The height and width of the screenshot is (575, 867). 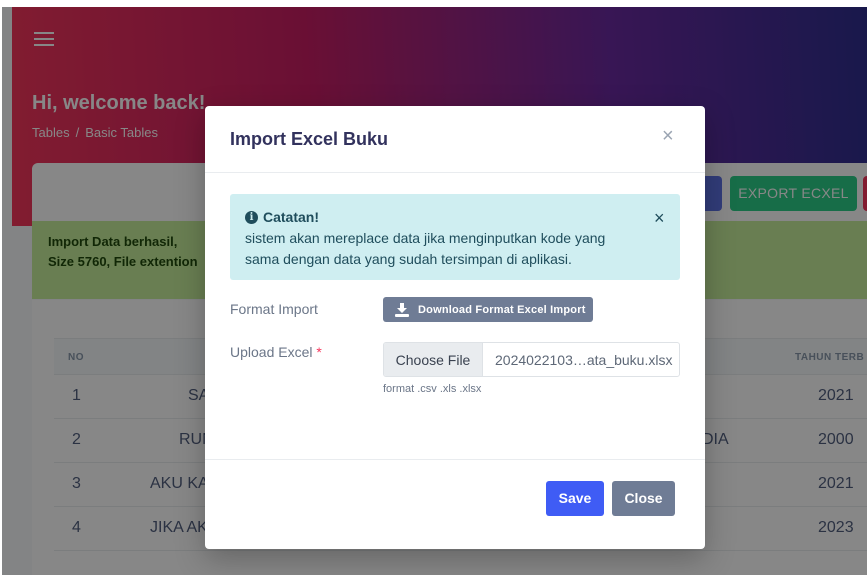 I want to click on download-icon, so click(x=402, y=309).